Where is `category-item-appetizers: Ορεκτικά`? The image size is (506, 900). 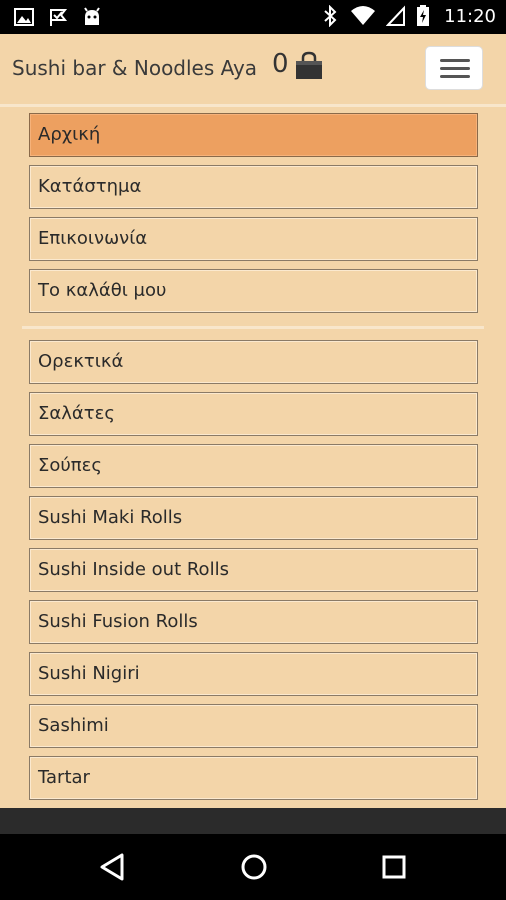
category-item-appetizers: Ορεκτικά is located at coordinates (253, 362).